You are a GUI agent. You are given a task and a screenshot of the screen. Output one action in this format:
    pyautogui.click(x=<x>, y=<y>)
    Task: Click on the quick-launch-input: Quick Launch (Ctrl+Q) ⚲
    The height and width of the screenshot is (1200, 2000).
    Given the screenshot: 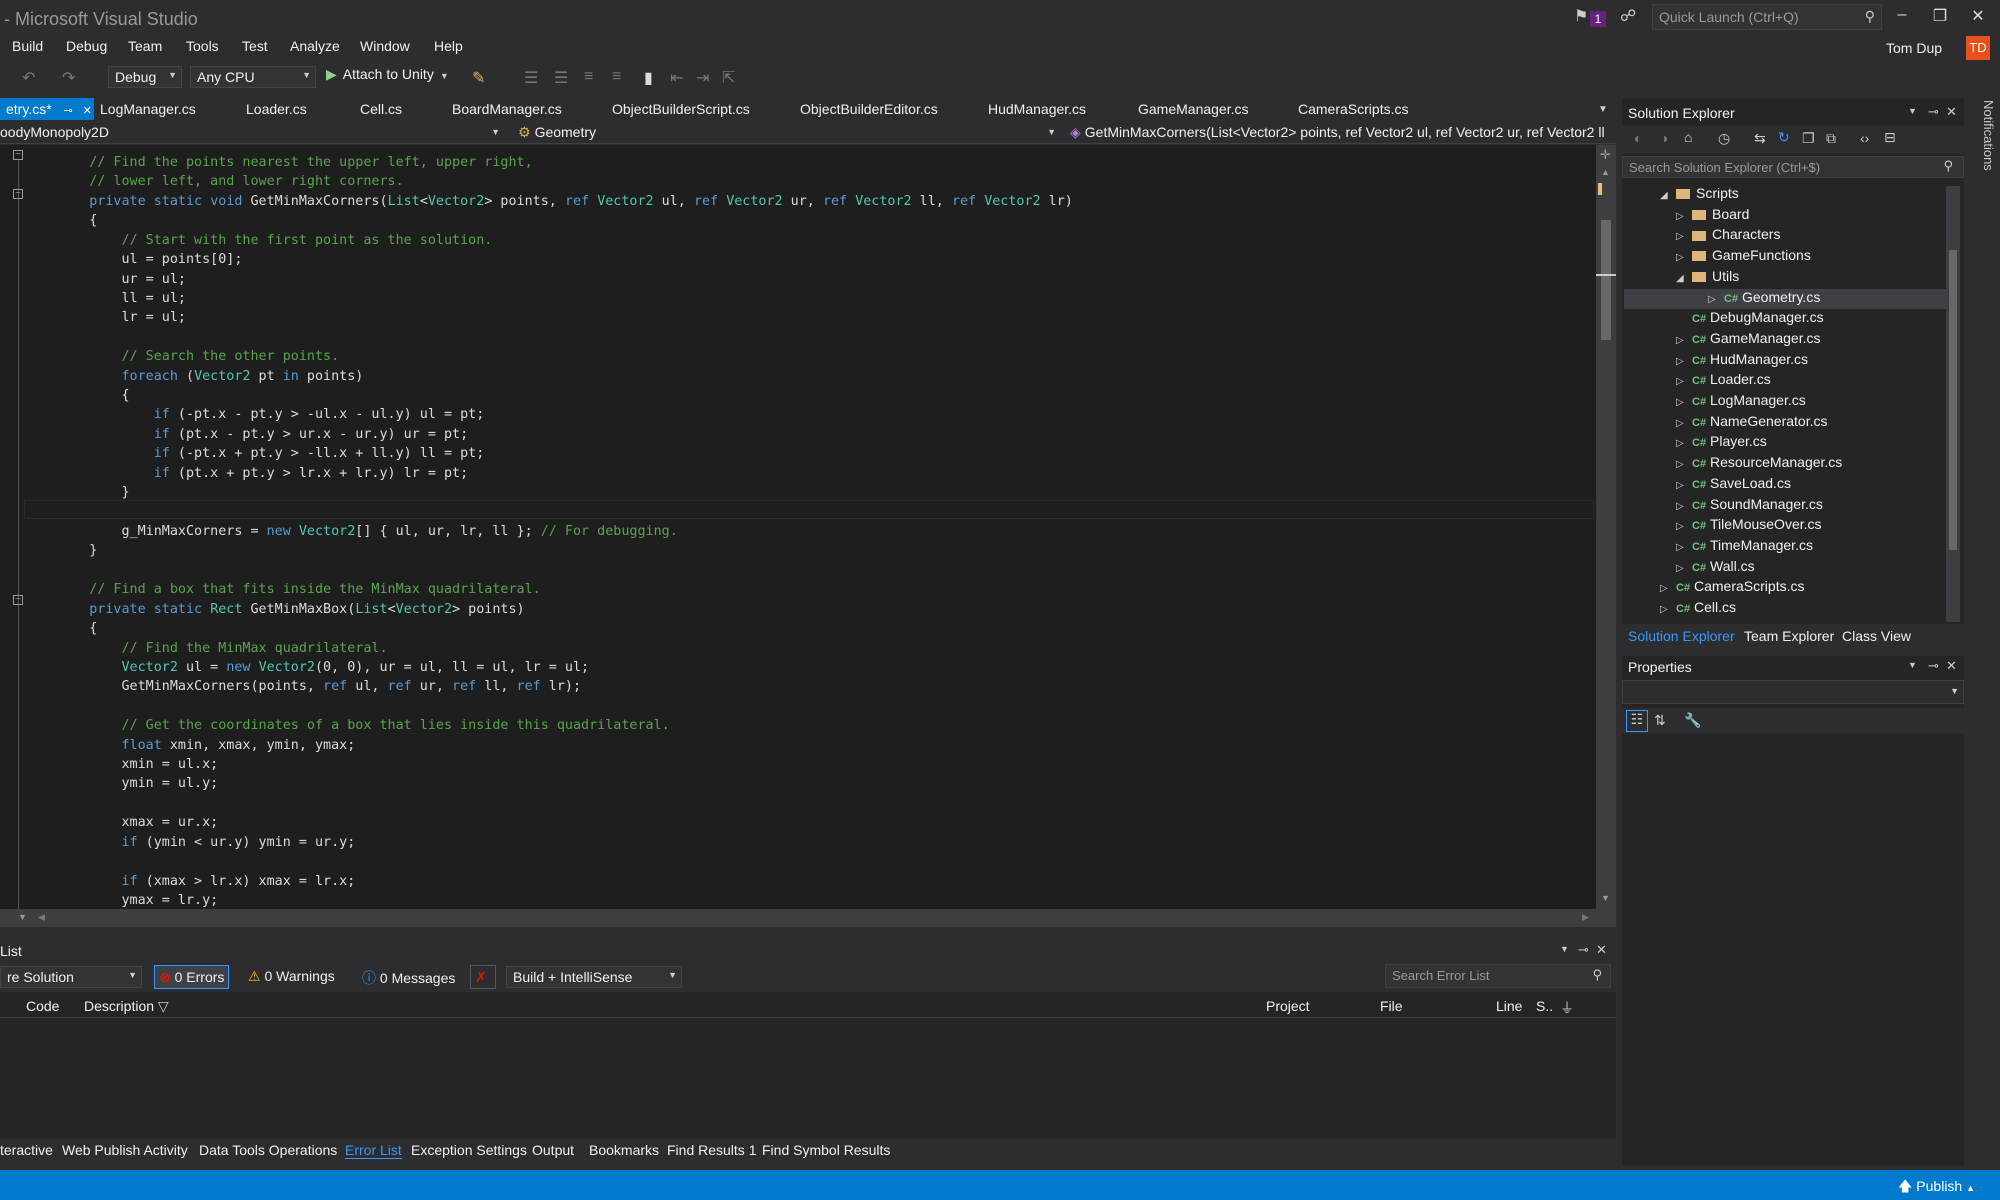 What is the action you would take?
    pyautogui.click(x=1767, y=17)
    